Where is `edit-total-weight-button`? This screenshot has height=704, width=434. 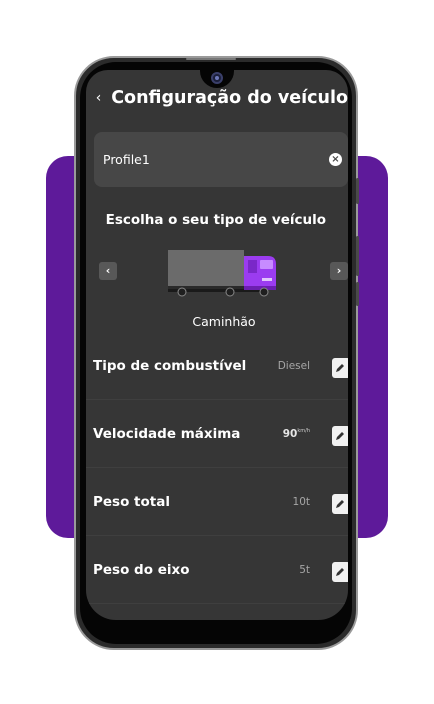 edit-total-weight-button is located at coordinates (340, 504).